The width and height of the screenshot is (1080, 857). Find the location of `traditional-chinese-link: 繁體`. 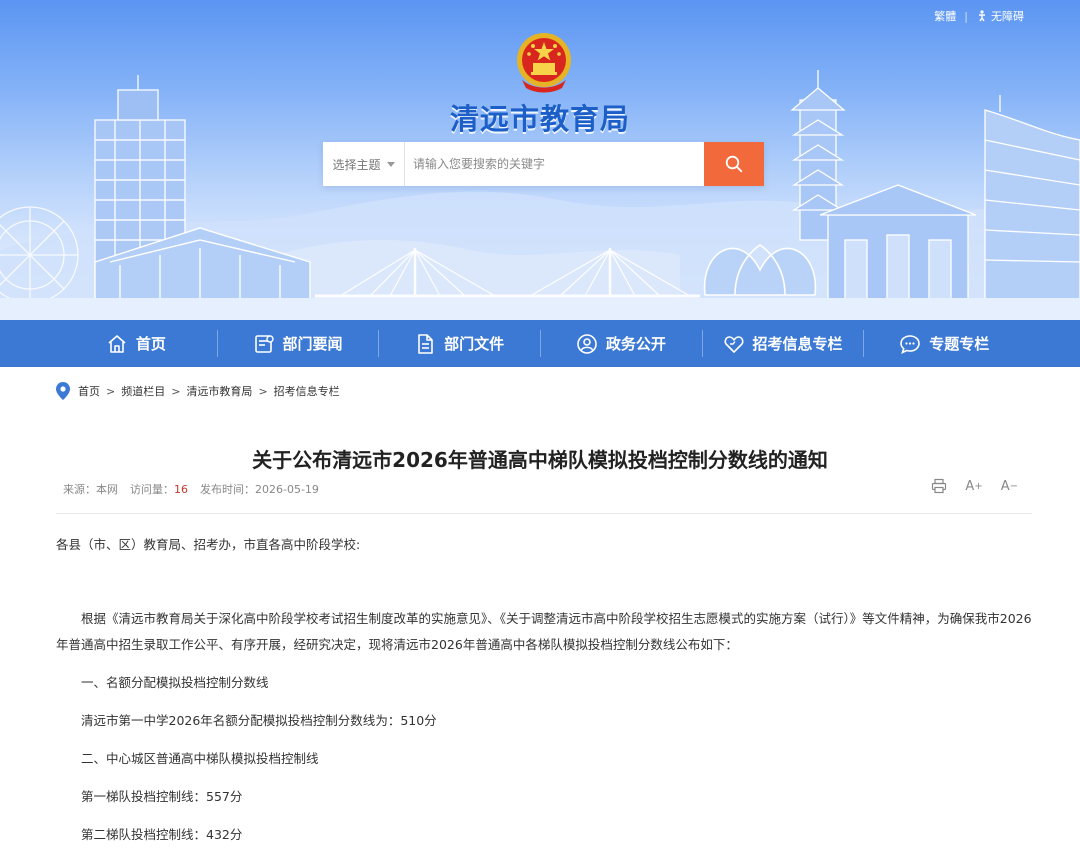

traditional-chinese-link: 繁體 is located at coordinates (945, 16).